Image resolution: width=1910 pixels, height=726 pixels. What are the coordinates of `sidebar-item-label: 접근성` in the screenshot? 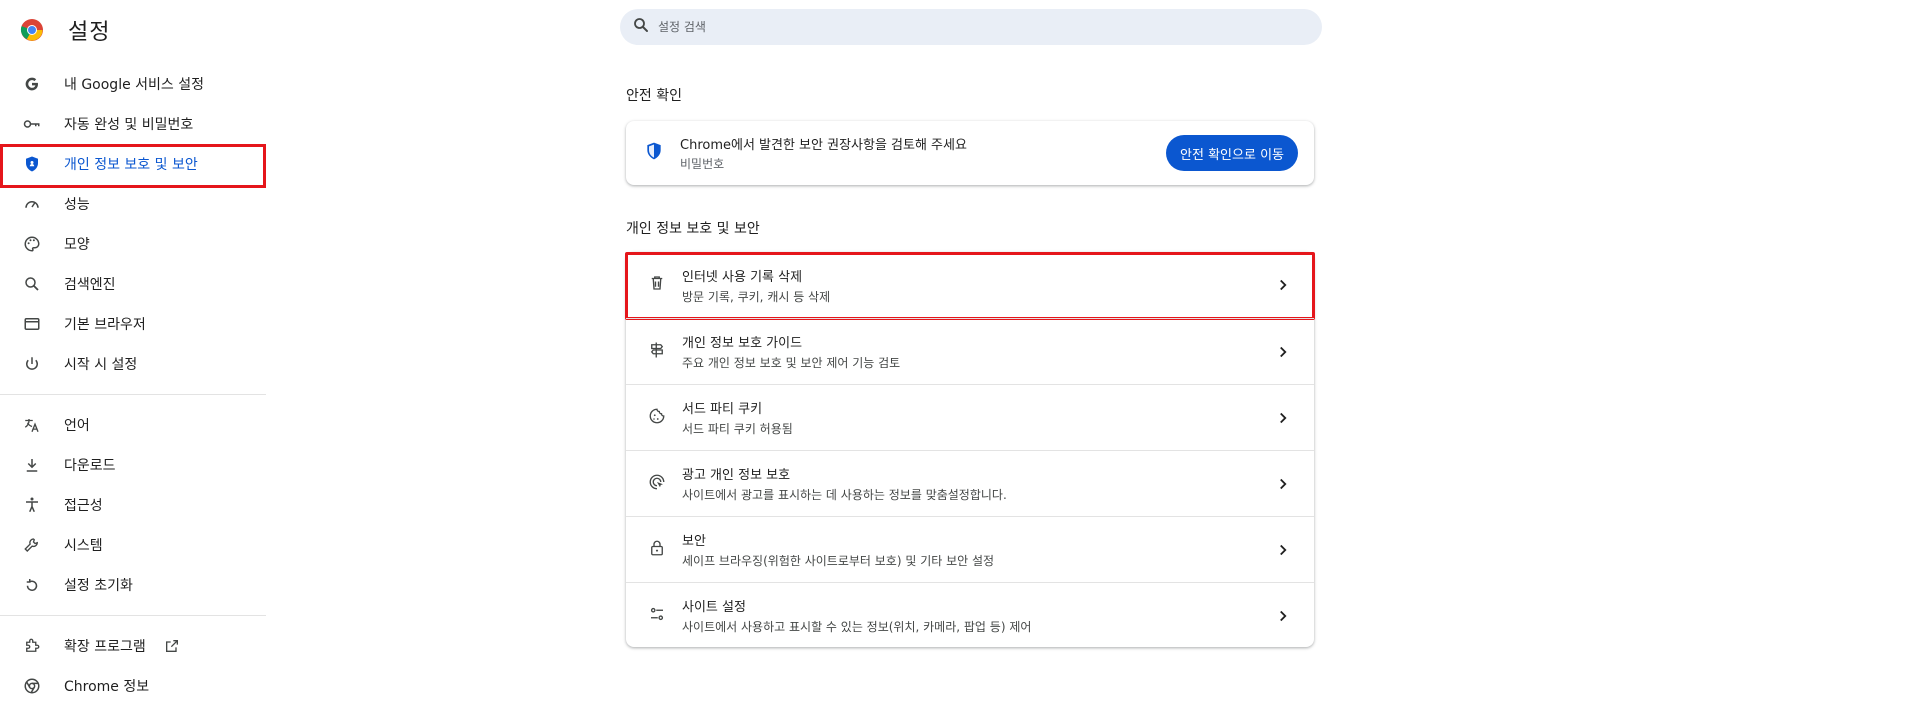 It's located at (83, 506).